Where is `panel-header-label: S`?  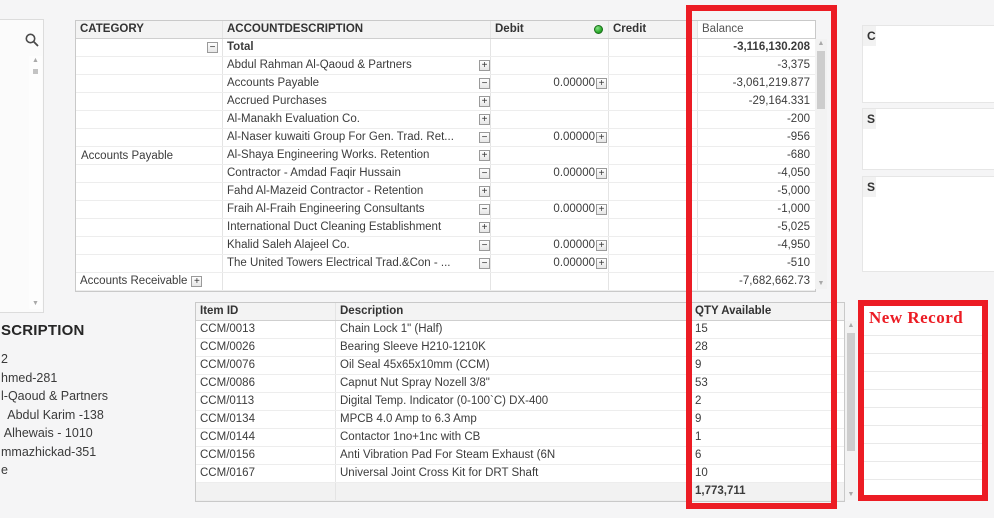 panel-header-label: S is located at coordinates (871, 119).